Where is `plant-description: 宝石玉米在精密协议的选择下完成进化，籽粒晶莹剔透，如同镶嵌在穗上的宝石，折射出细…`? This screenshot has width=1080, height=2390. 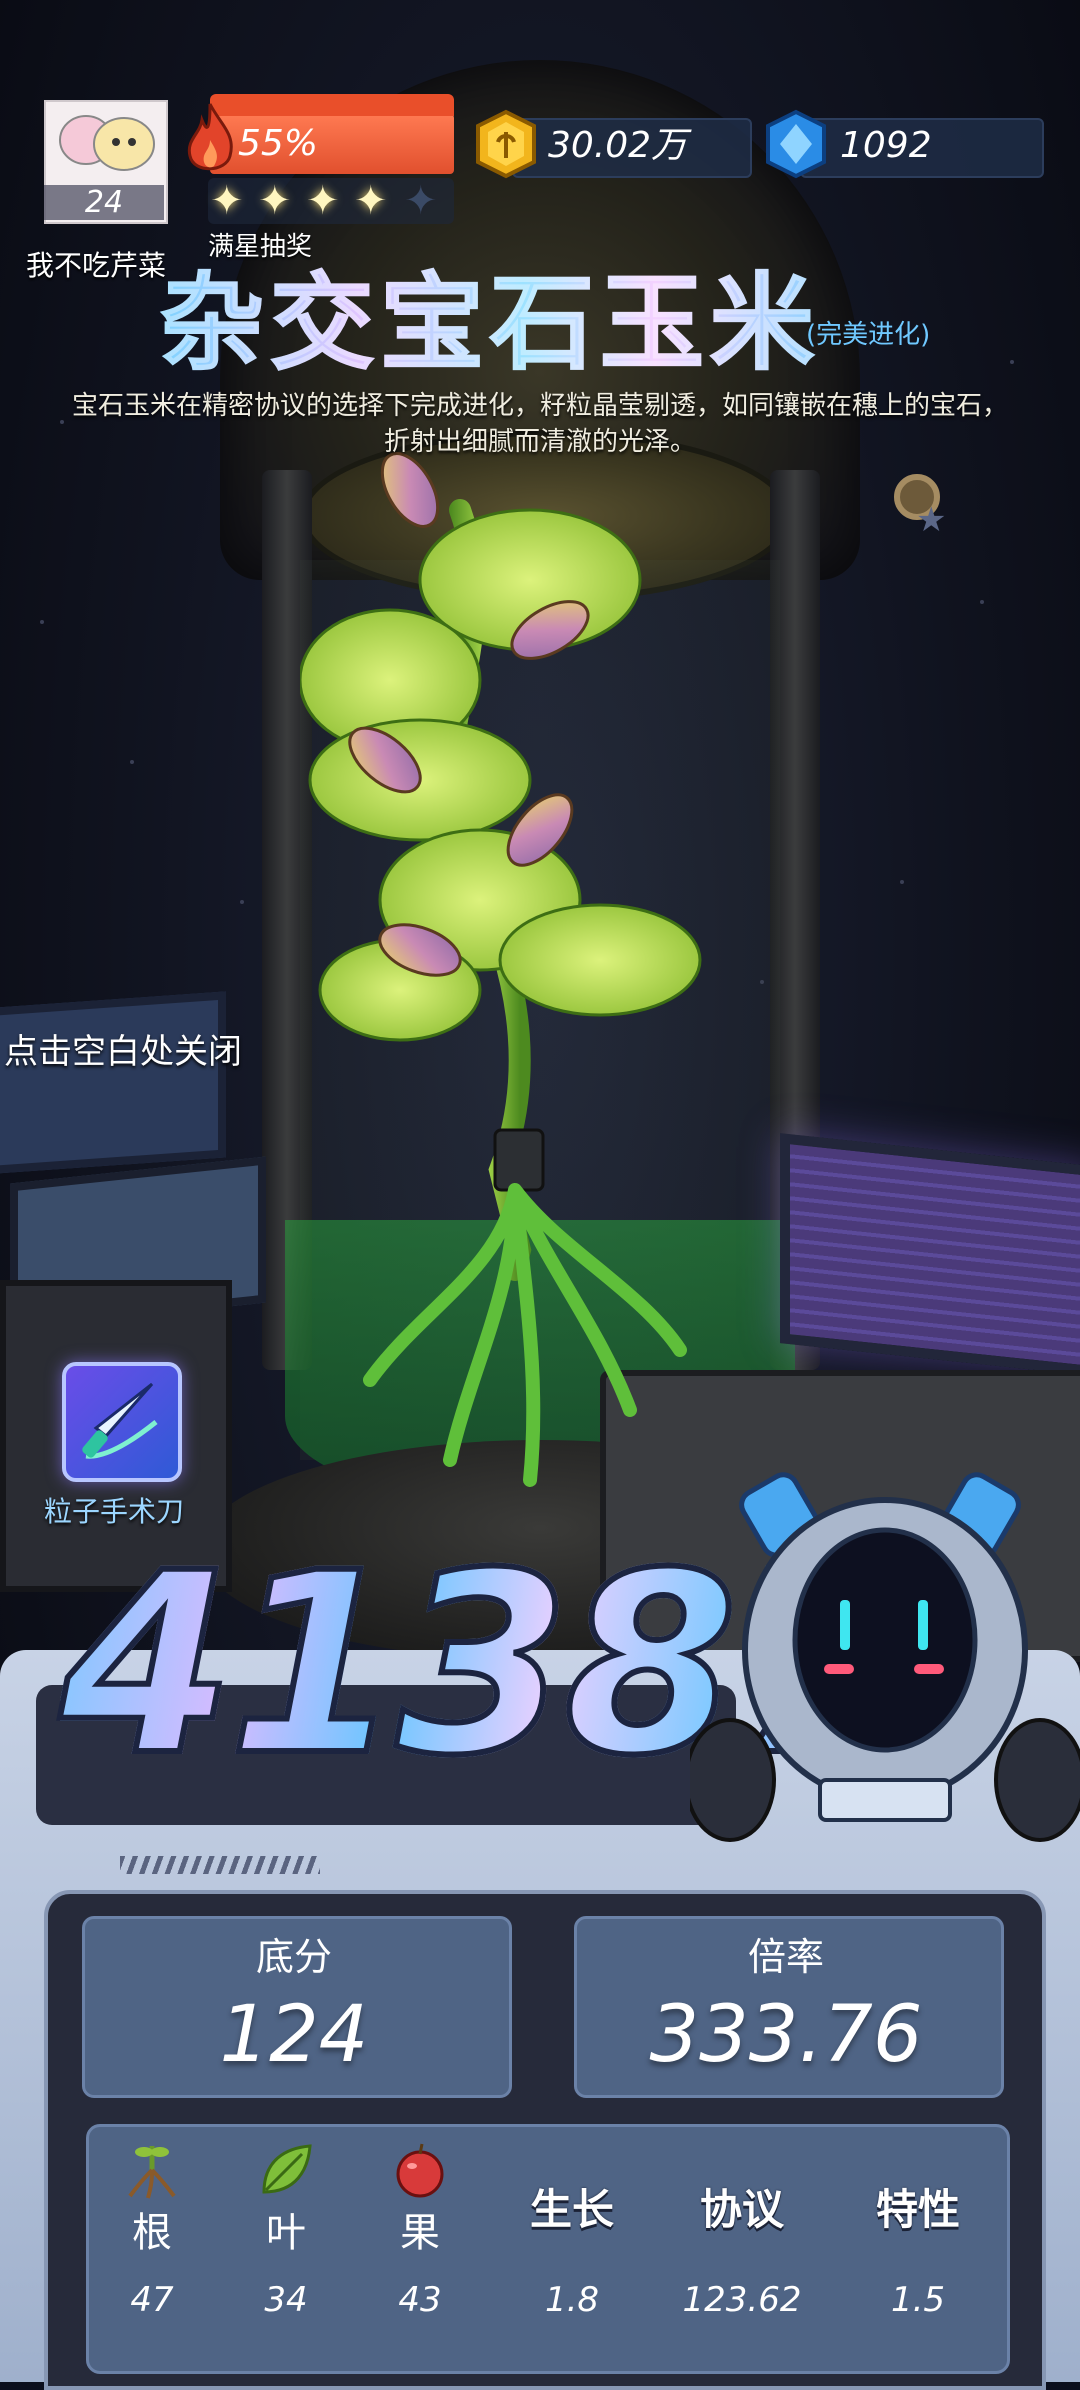 plant-description: 宝石玉米在精密协议的选择下完成进化，籽粒晶莹剔透，如同镶嵌在穗上的宝石，折射出细… is located at coordinates (539, 424).